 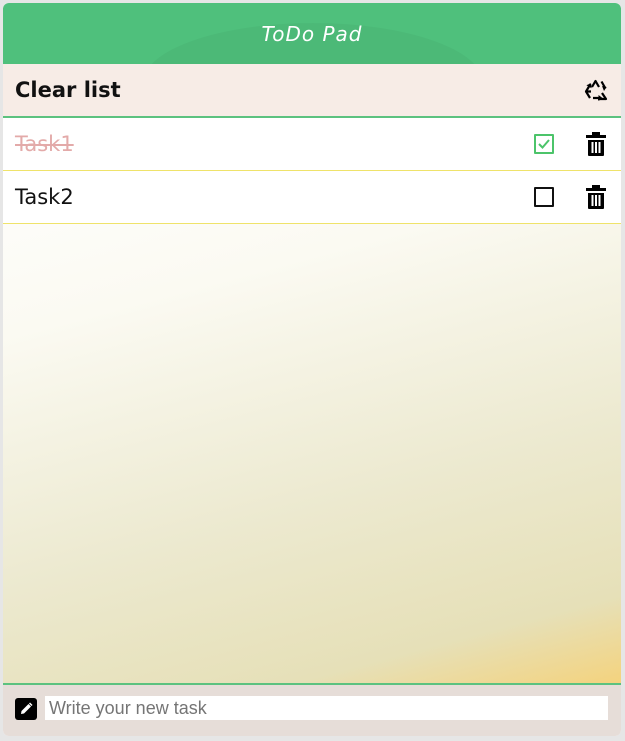 I want to click on recycle-icon, so click(x=596, y=90).